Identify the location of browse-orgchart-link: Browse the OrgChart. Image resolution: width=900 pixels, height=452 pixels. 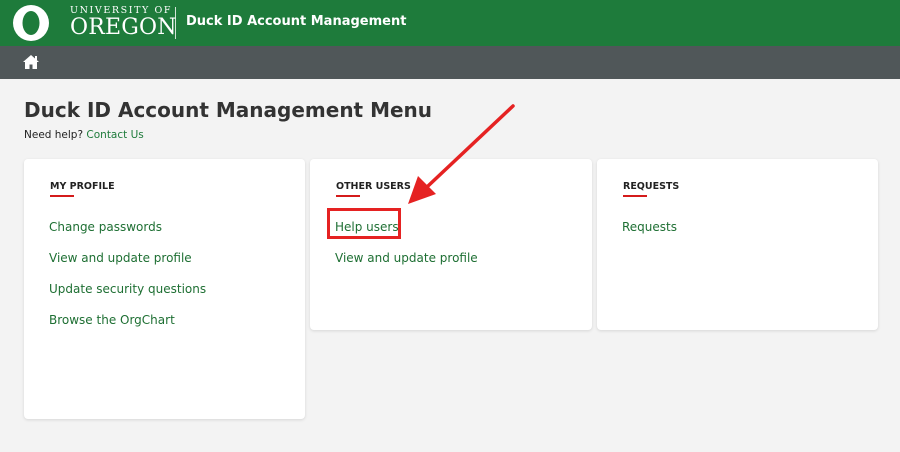
(112, 320).